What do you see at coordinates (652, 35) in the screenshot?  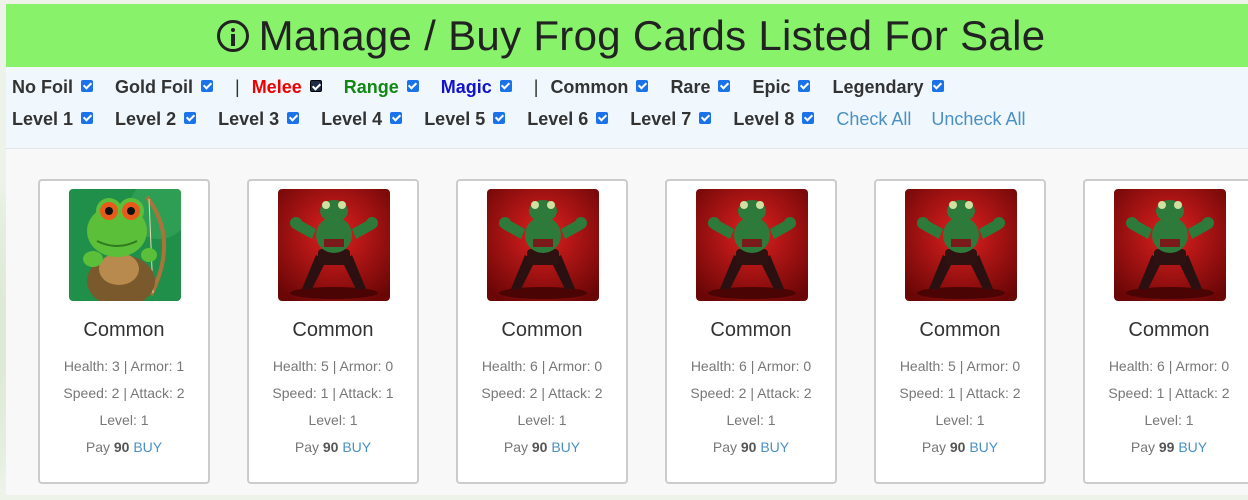 I see `page-title: Manage / Buy Frog Cards Listed For Sale` at bounding box center [652, 35].